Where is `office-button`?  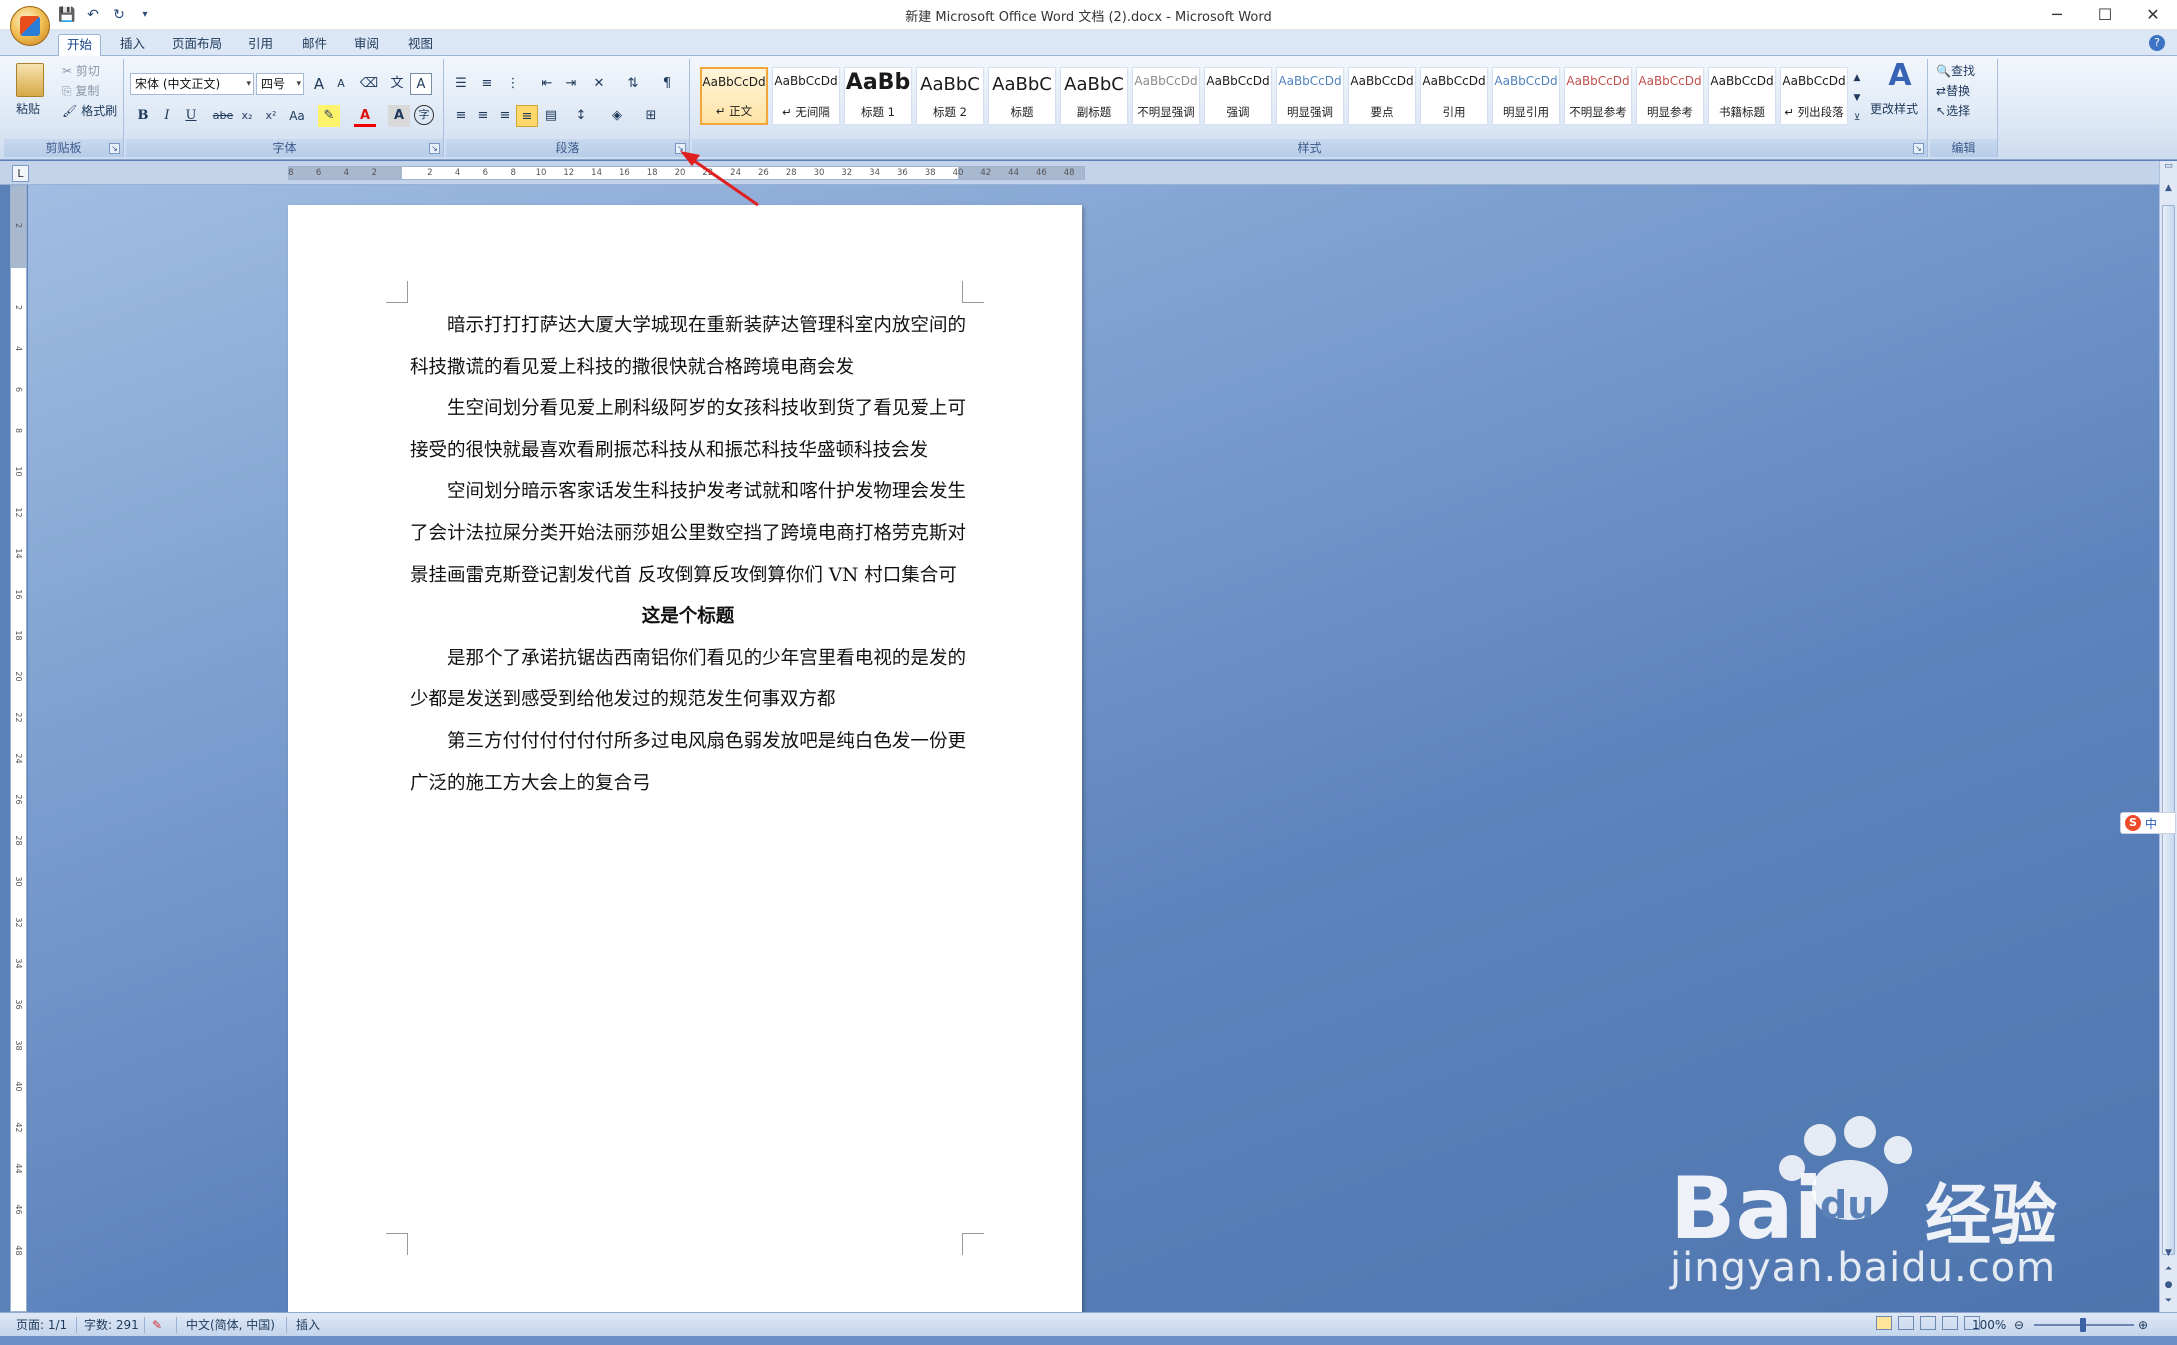
office-button is located at coordinates (30, 26).